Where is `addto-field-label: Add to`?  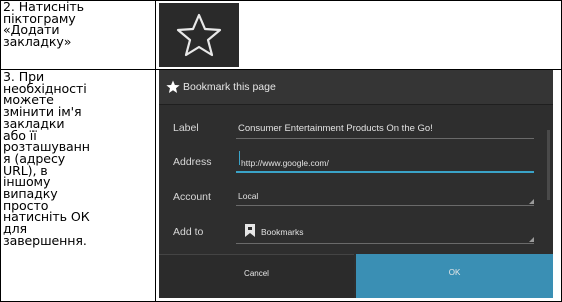 addto-field-label: Add to is located at coordinates (188, 232).